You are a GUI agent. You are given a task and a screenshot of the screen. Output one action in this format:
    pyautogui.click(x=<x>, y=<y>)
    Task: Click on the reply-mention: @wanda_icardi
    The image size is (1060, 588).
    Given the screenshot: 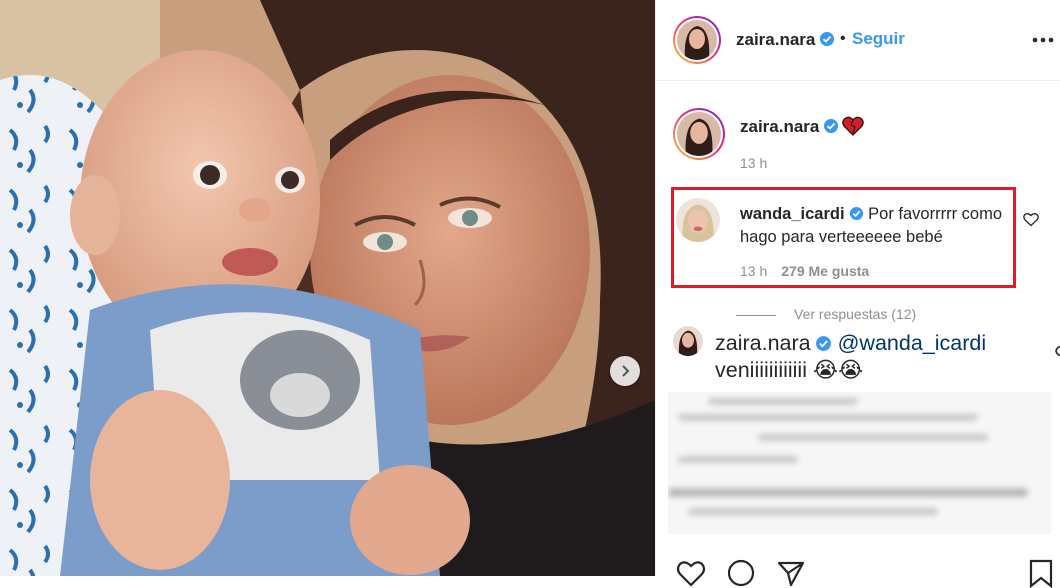 What is the action you would take?
    pyautogui.click(x=912, y=343)
    